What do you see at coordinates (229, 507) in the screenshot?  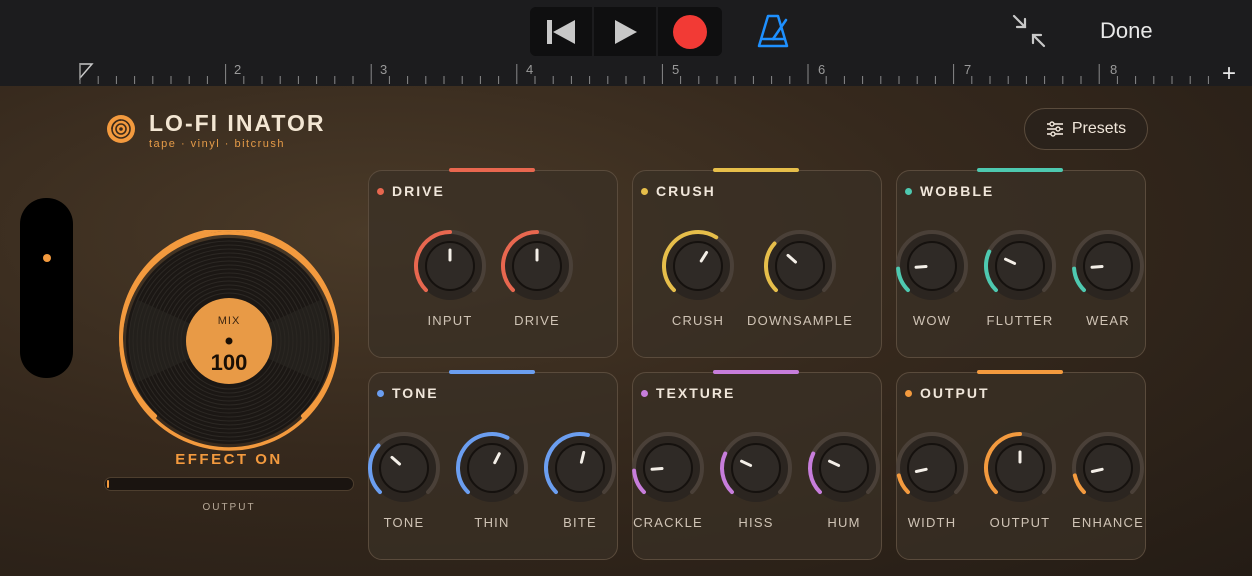 I see `output-meter-label: OUTPUT` at bounding box center [229, 507].